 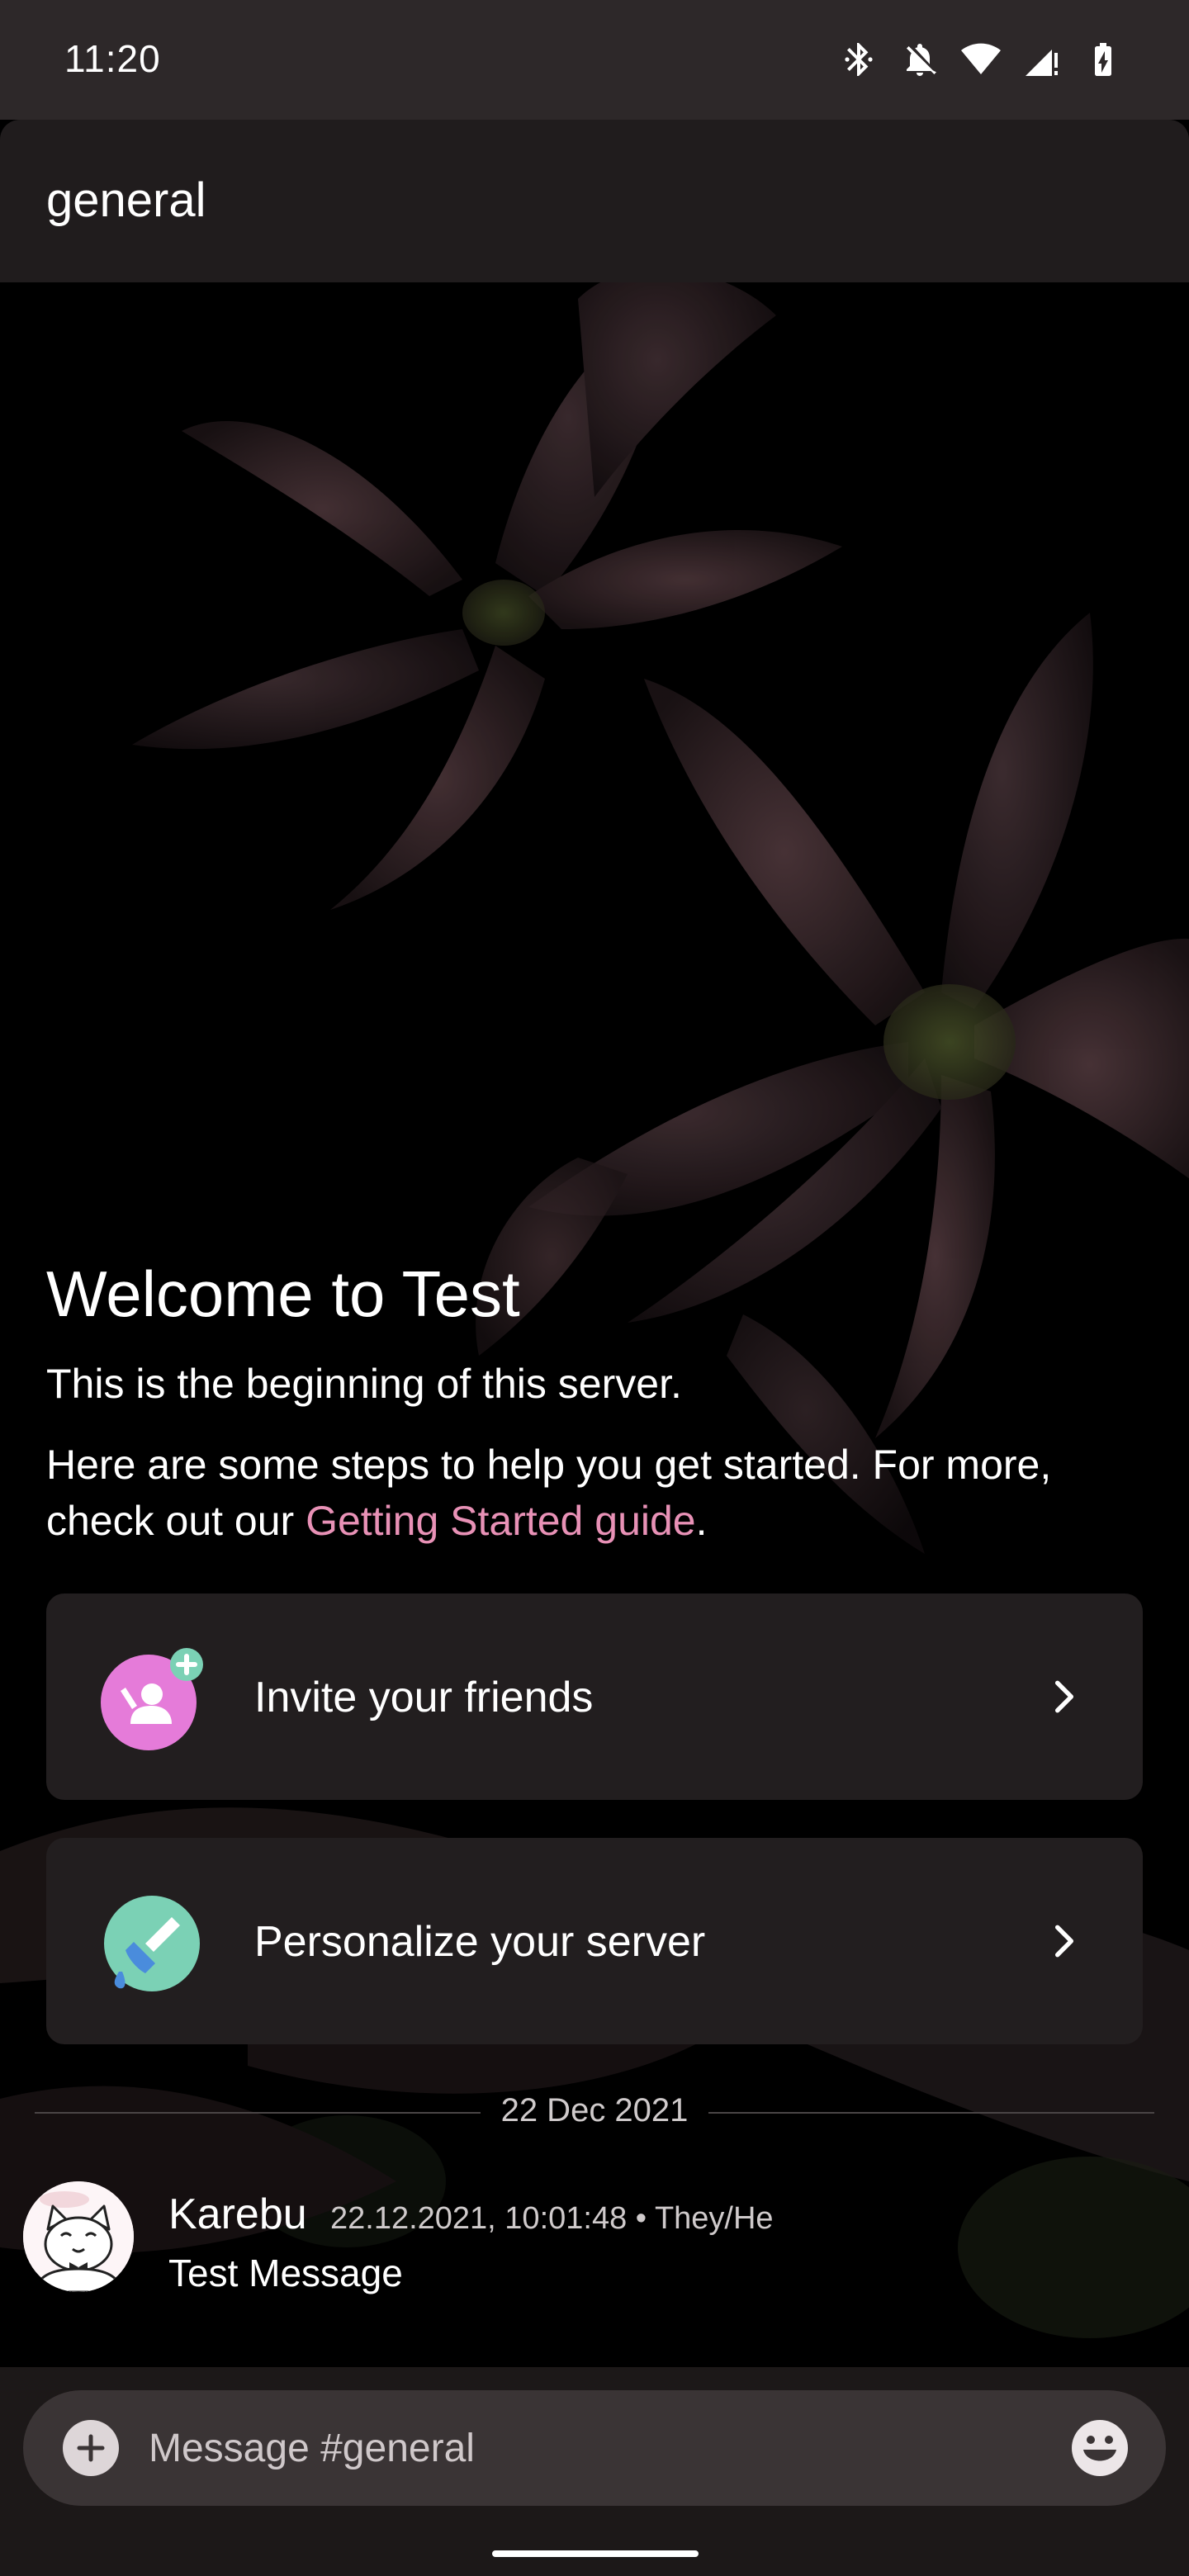 I want to click on welcome-steps-end: ., so click(x=701, y=1521).